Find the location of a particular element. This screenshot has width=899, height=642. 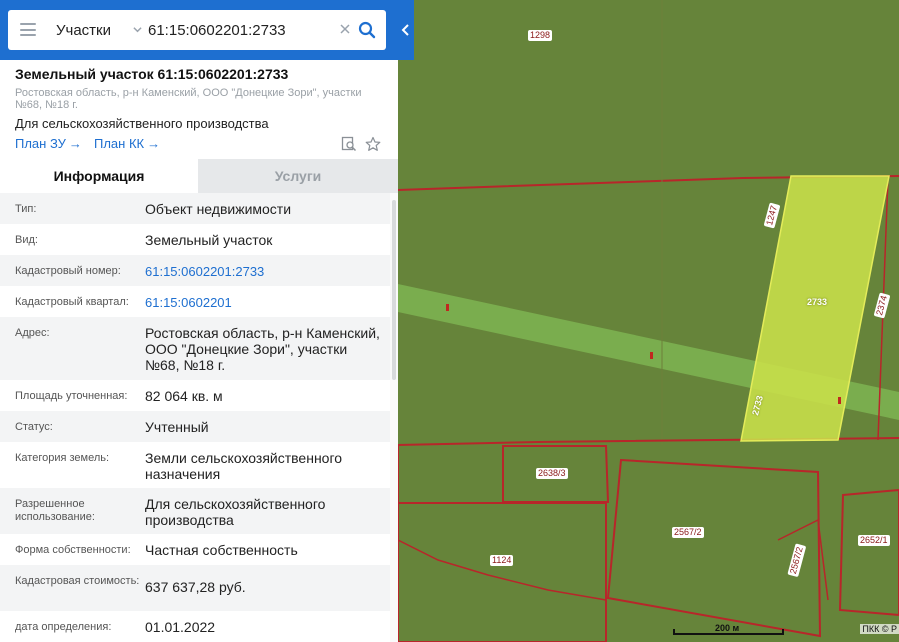

search-box: Участки is located at coordinates (197, 30).